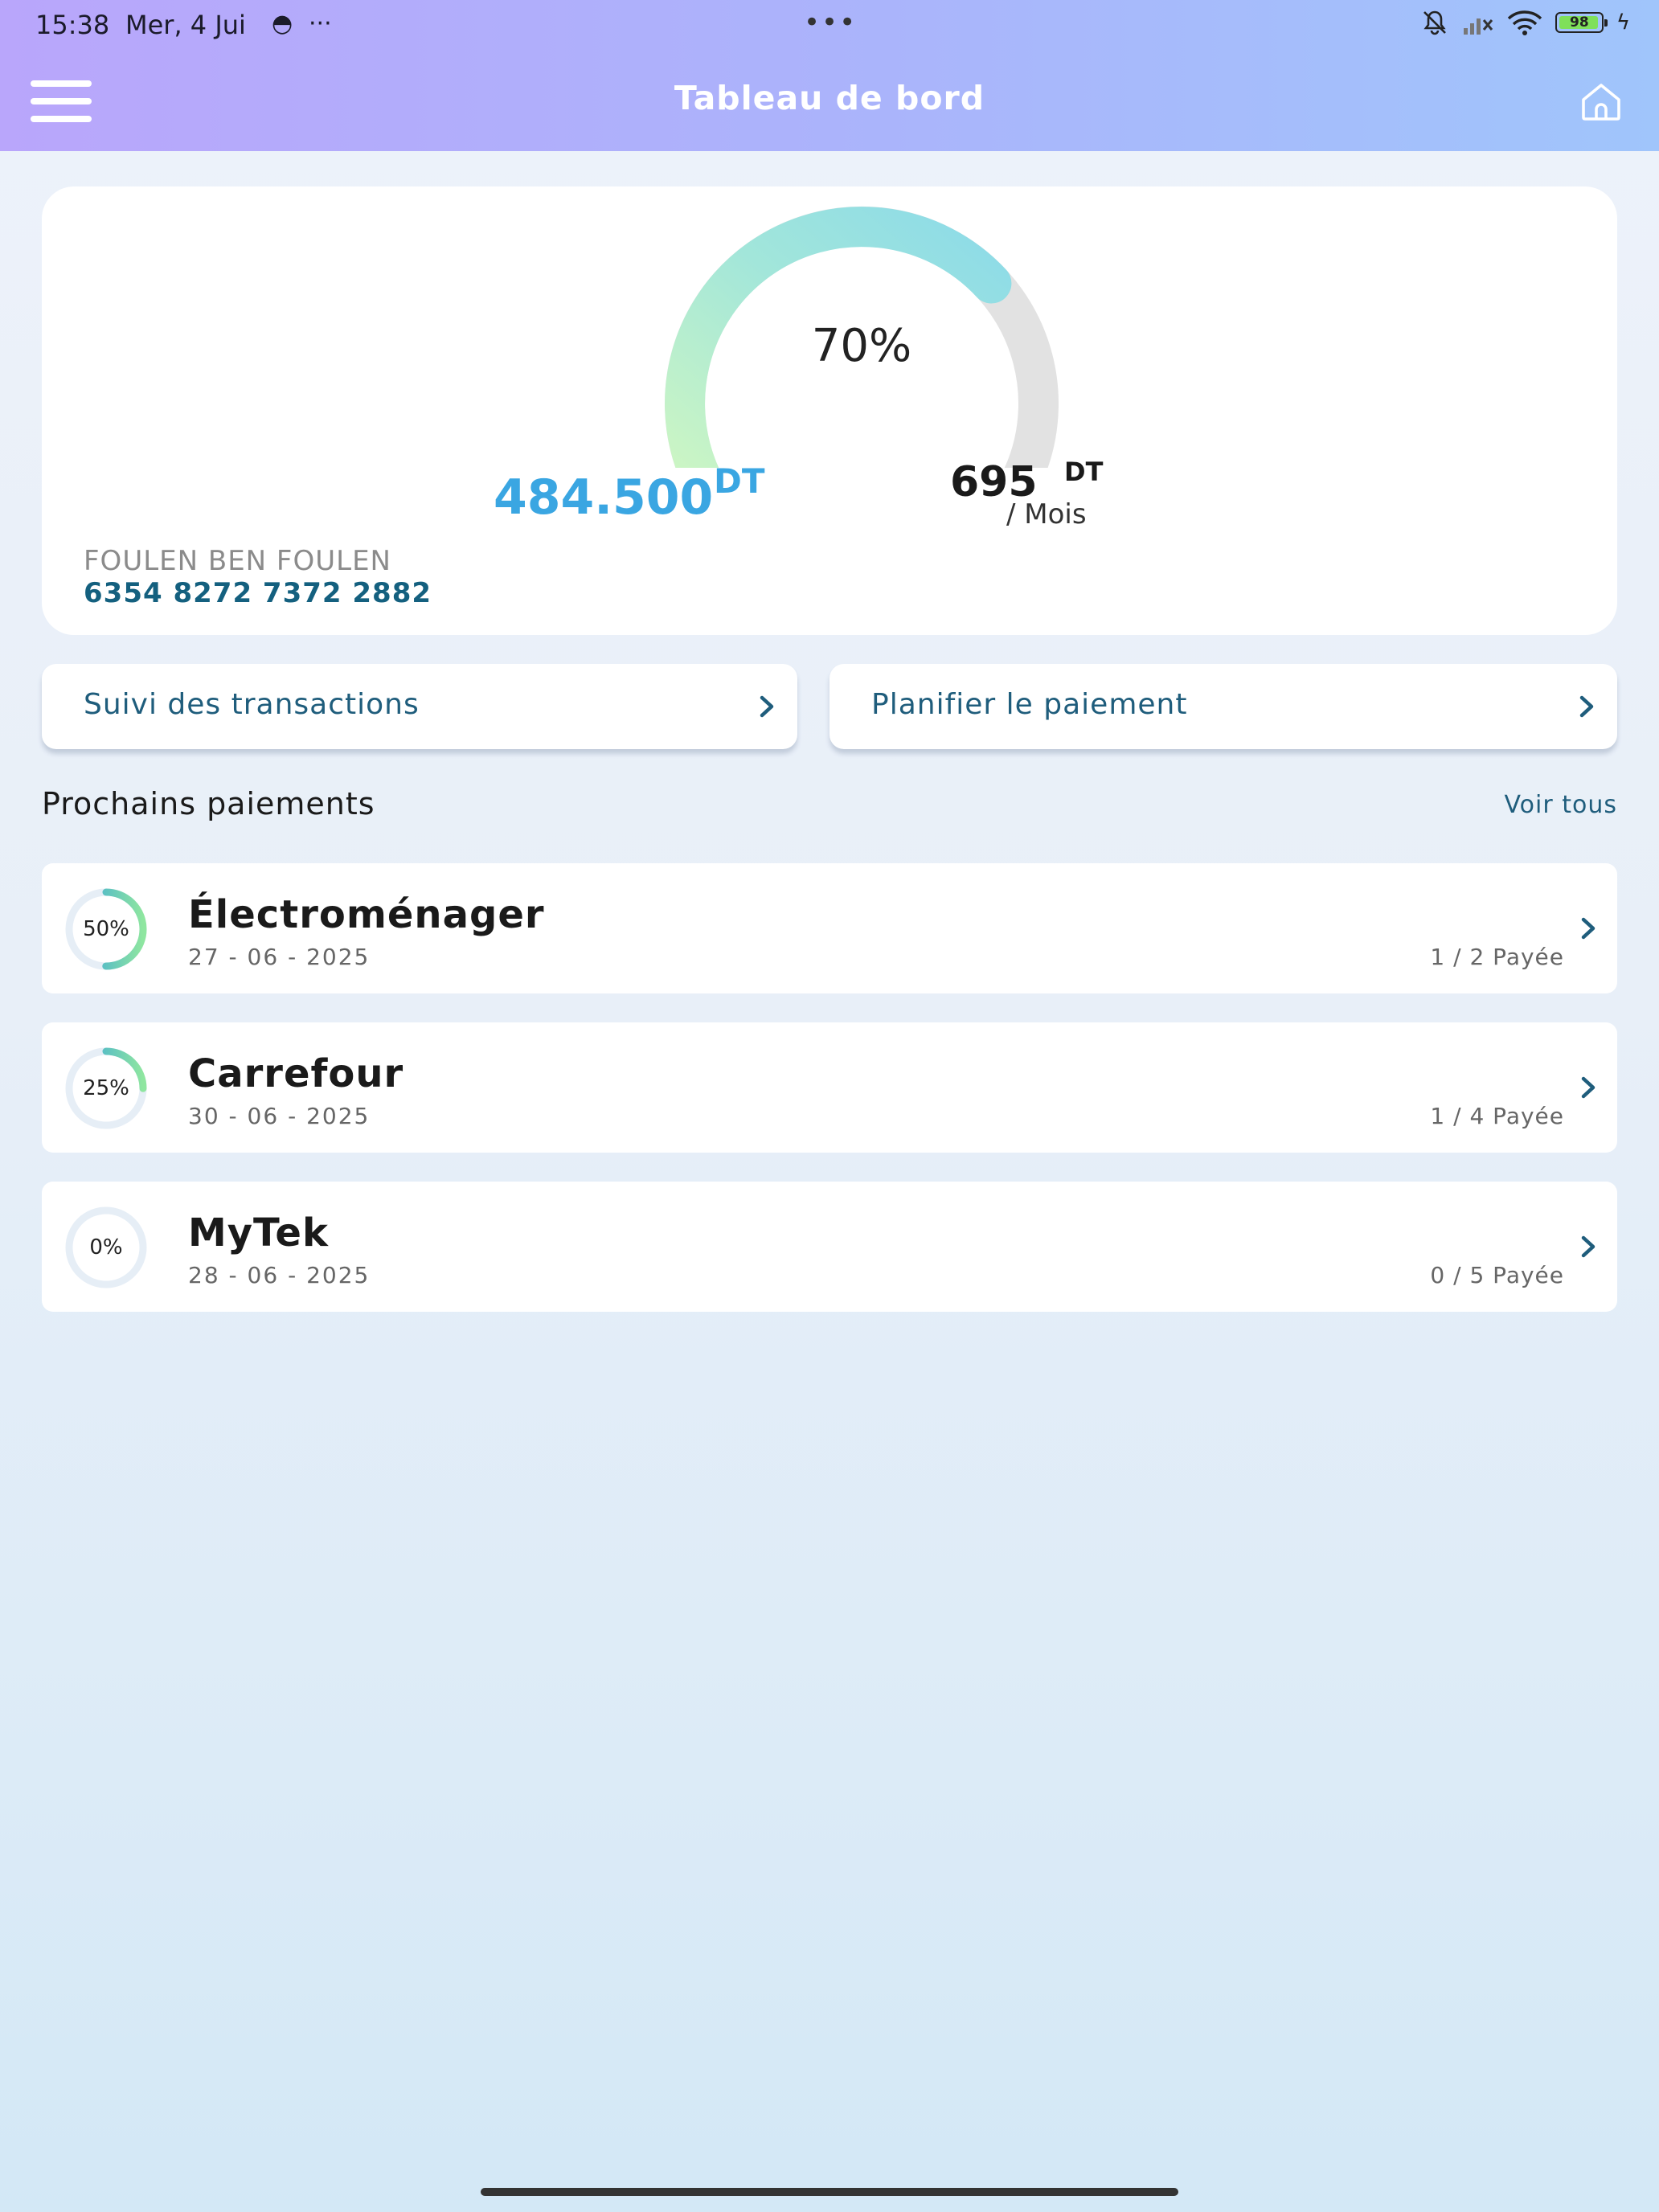 The width and height of the screenshot is (1659, 2212). I want to click on installments-paid: 0 / 5 Payée, so click(1497, 1275).